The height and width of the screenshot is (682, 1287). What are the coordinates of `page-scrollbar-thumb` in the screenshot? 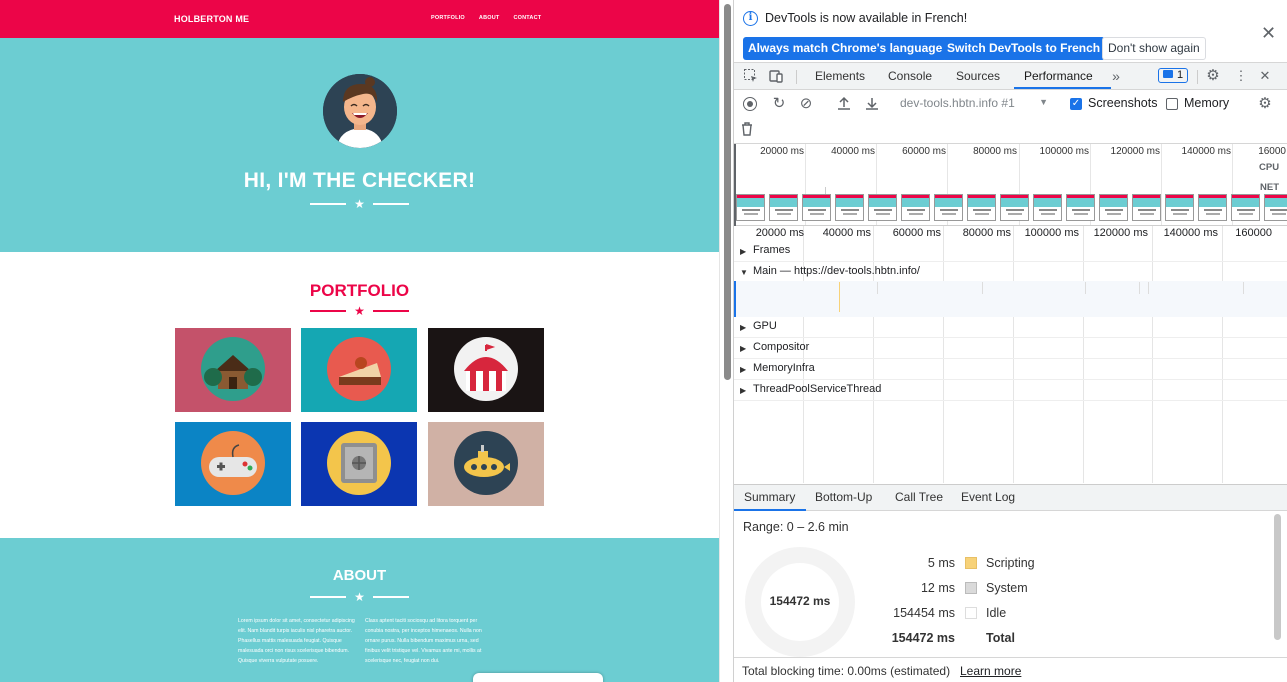 It's located at (727, 192).